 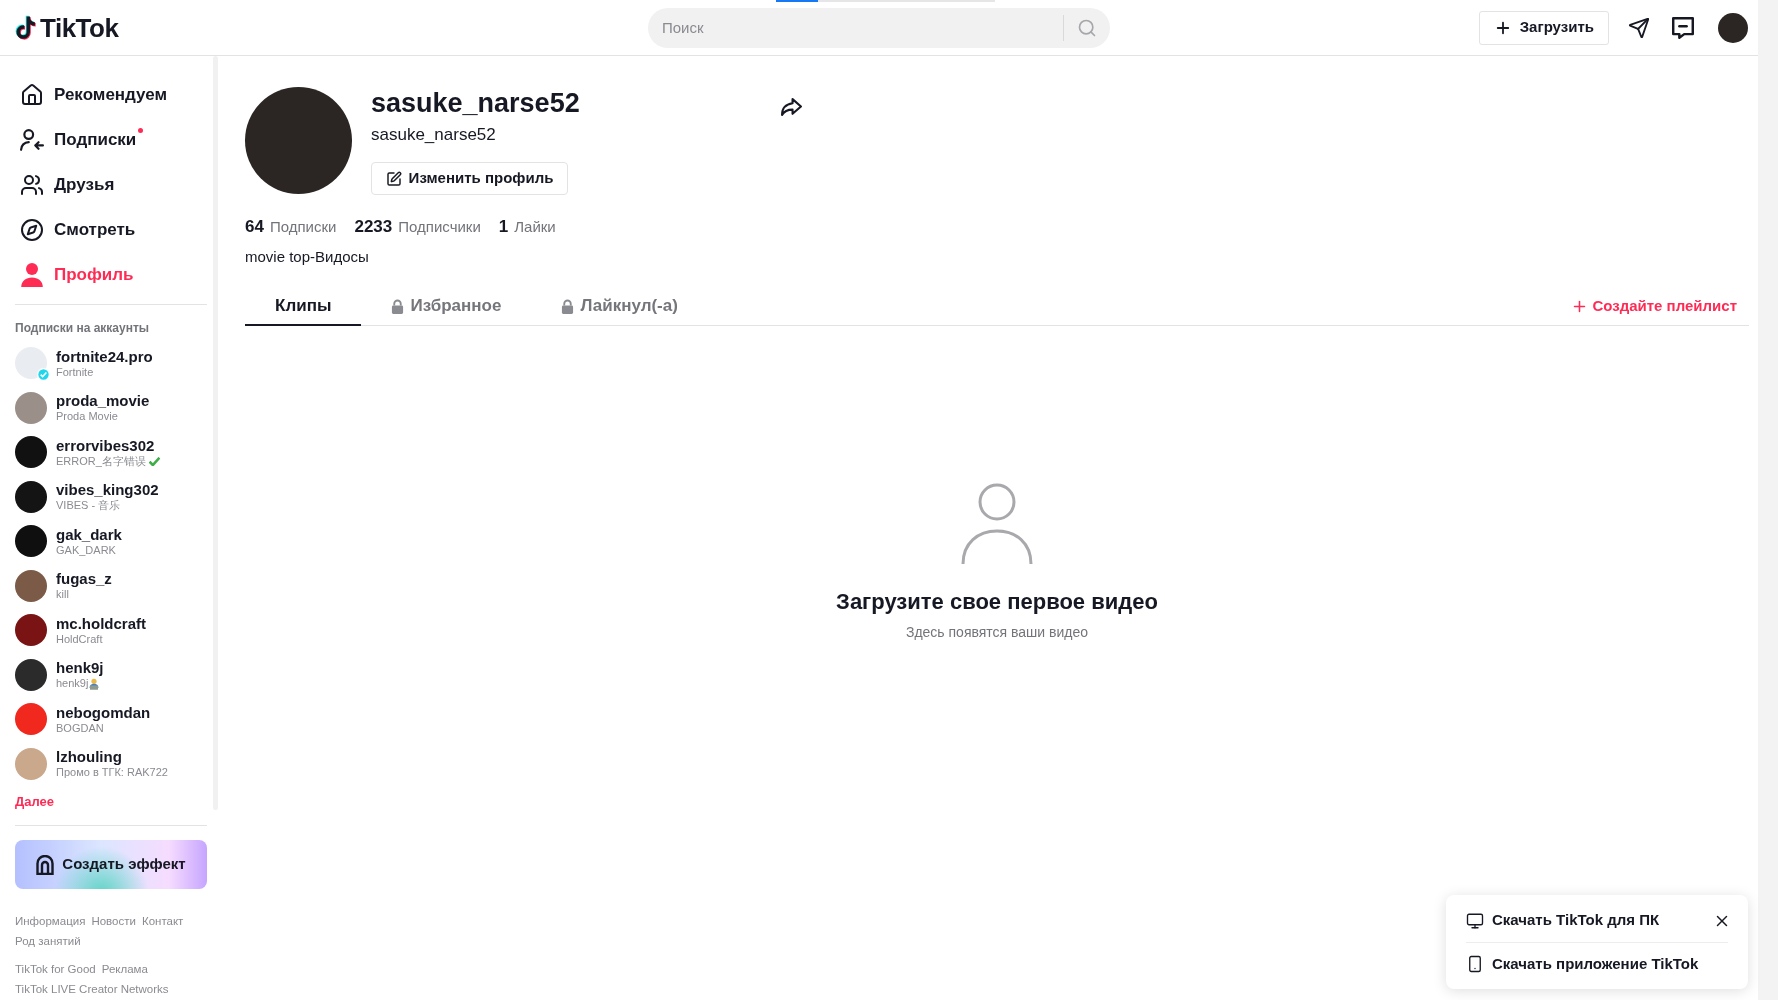 What do you see at coordinates (997, 632) in the screenshot?
I see `empty-subtitle: Здесь появятся ваши видео` at bounding box center [997, 632].